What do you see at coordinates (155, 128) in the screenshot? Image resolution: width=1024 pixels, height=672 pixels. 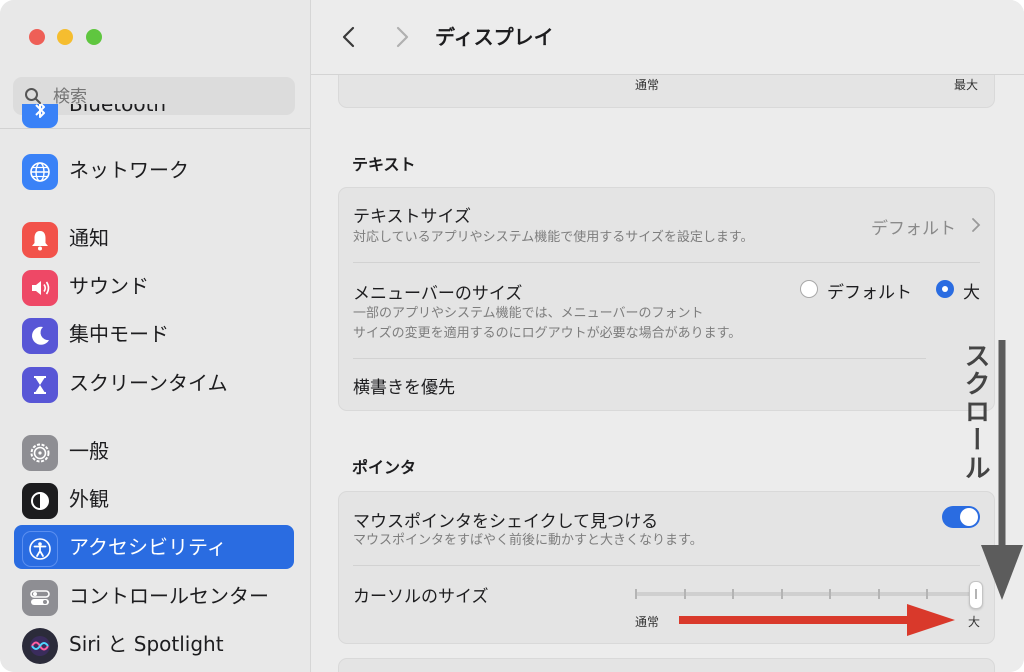 I see `sidebar-divider` at bounding box center [155, 128].